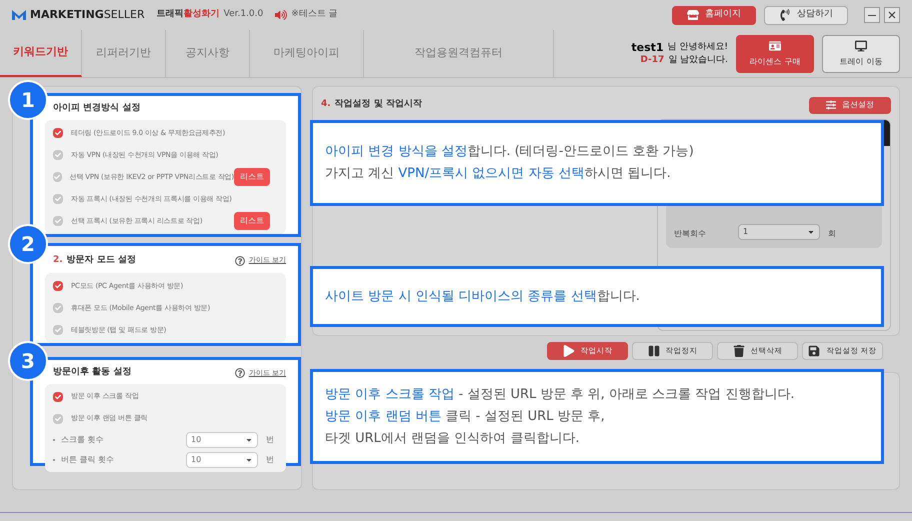 This screenshot has height=521, width=912. What do you see at coordinates (96, 109) in the screenshot?
I see `section-title: 아이피 변경방식 설정` at bounding box center [96, 109].